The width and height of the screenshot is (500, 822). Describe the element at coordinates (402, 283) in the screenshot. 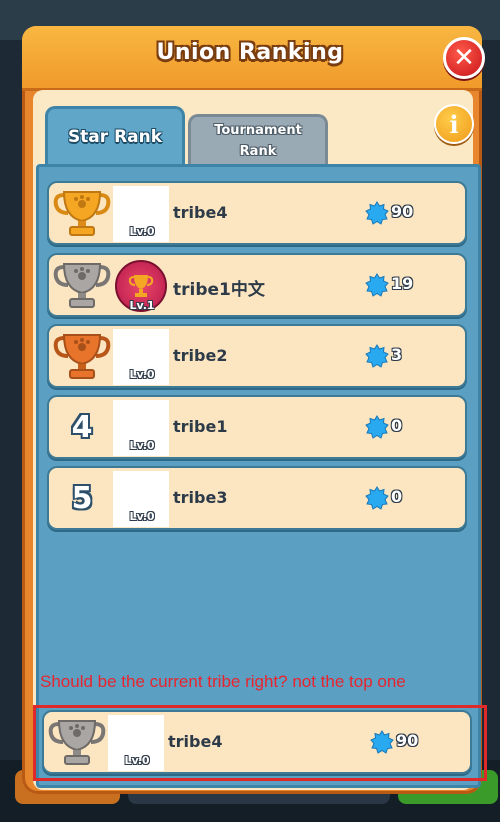

I see `star-count: 19` at that location.